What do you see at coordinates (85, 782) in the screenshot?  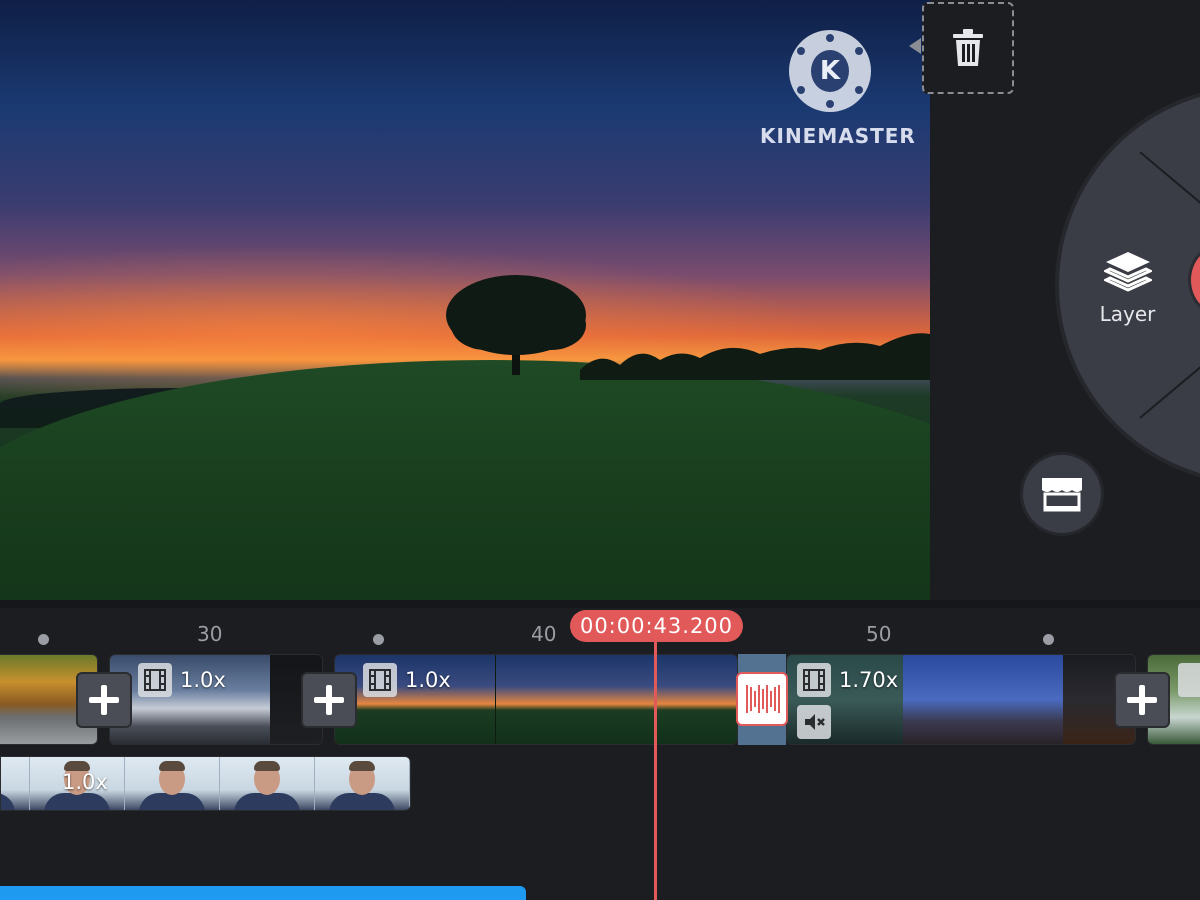 I see `layer-clip-speed: 1.0x` at bounding box center [85, 782].